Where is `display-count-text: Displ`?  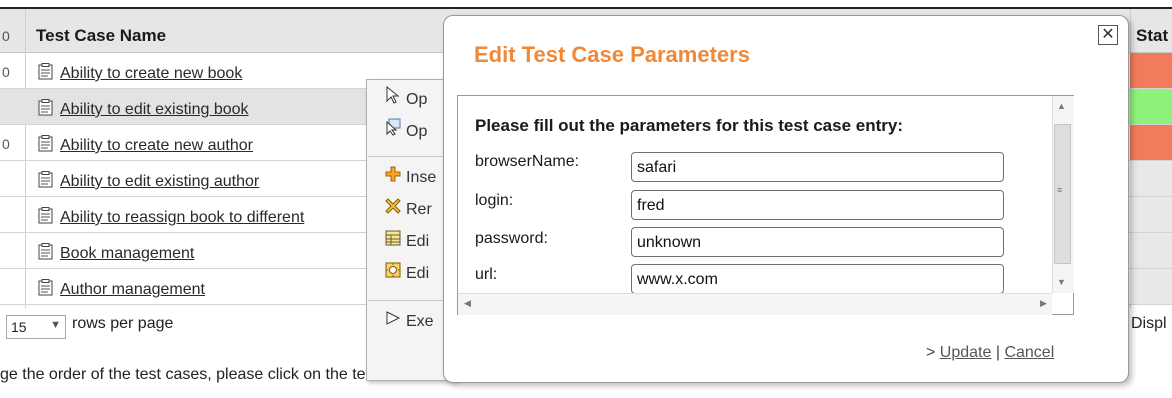 display-count-text: Displ is located at coordinates (1149, 323).